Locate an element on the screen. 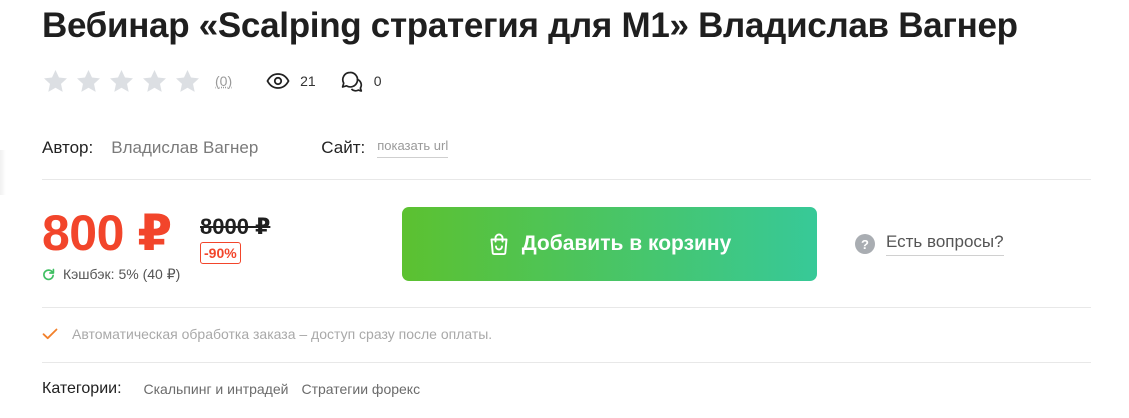 The image size is (1129, 418). question-icon: ? is located at coordinates (865, 244).